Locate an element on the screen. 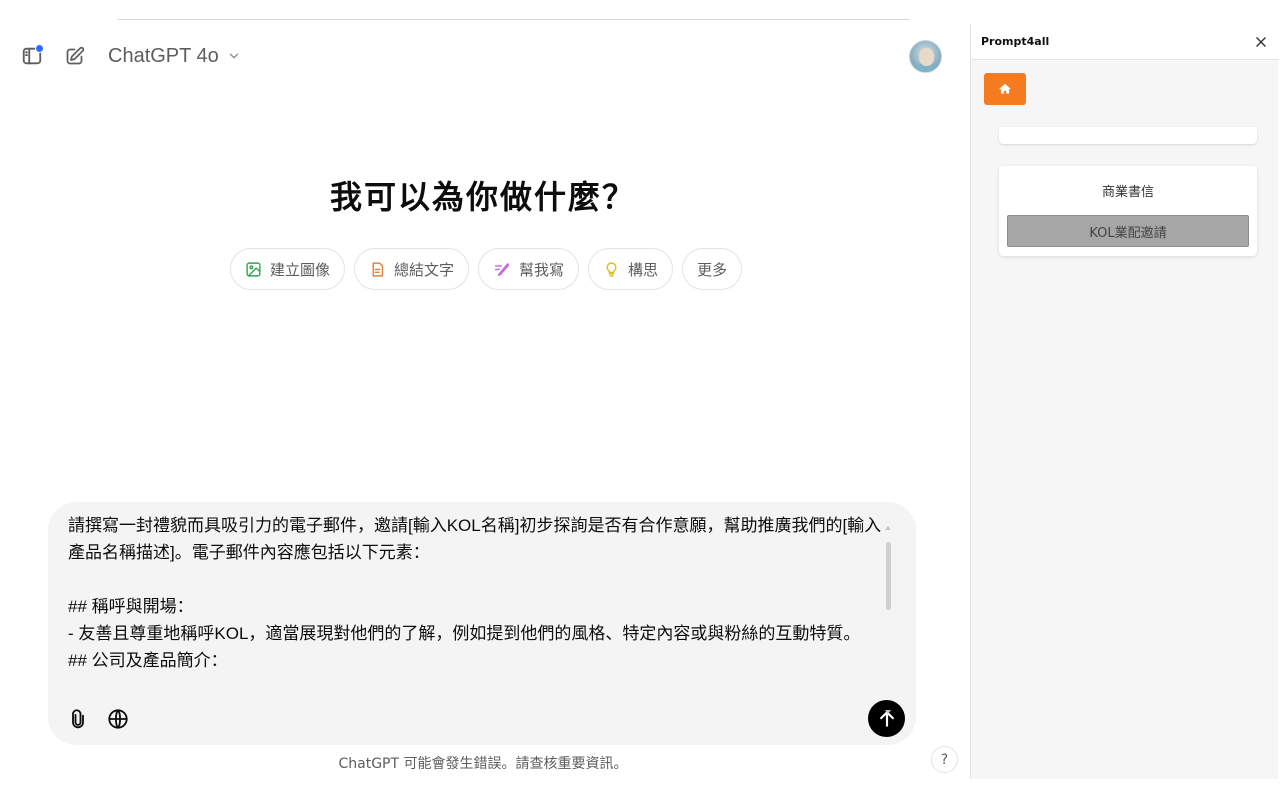 This screenshot has height=800, width=1280. sidebar-toggle-button is located at coordinates (32, 56).